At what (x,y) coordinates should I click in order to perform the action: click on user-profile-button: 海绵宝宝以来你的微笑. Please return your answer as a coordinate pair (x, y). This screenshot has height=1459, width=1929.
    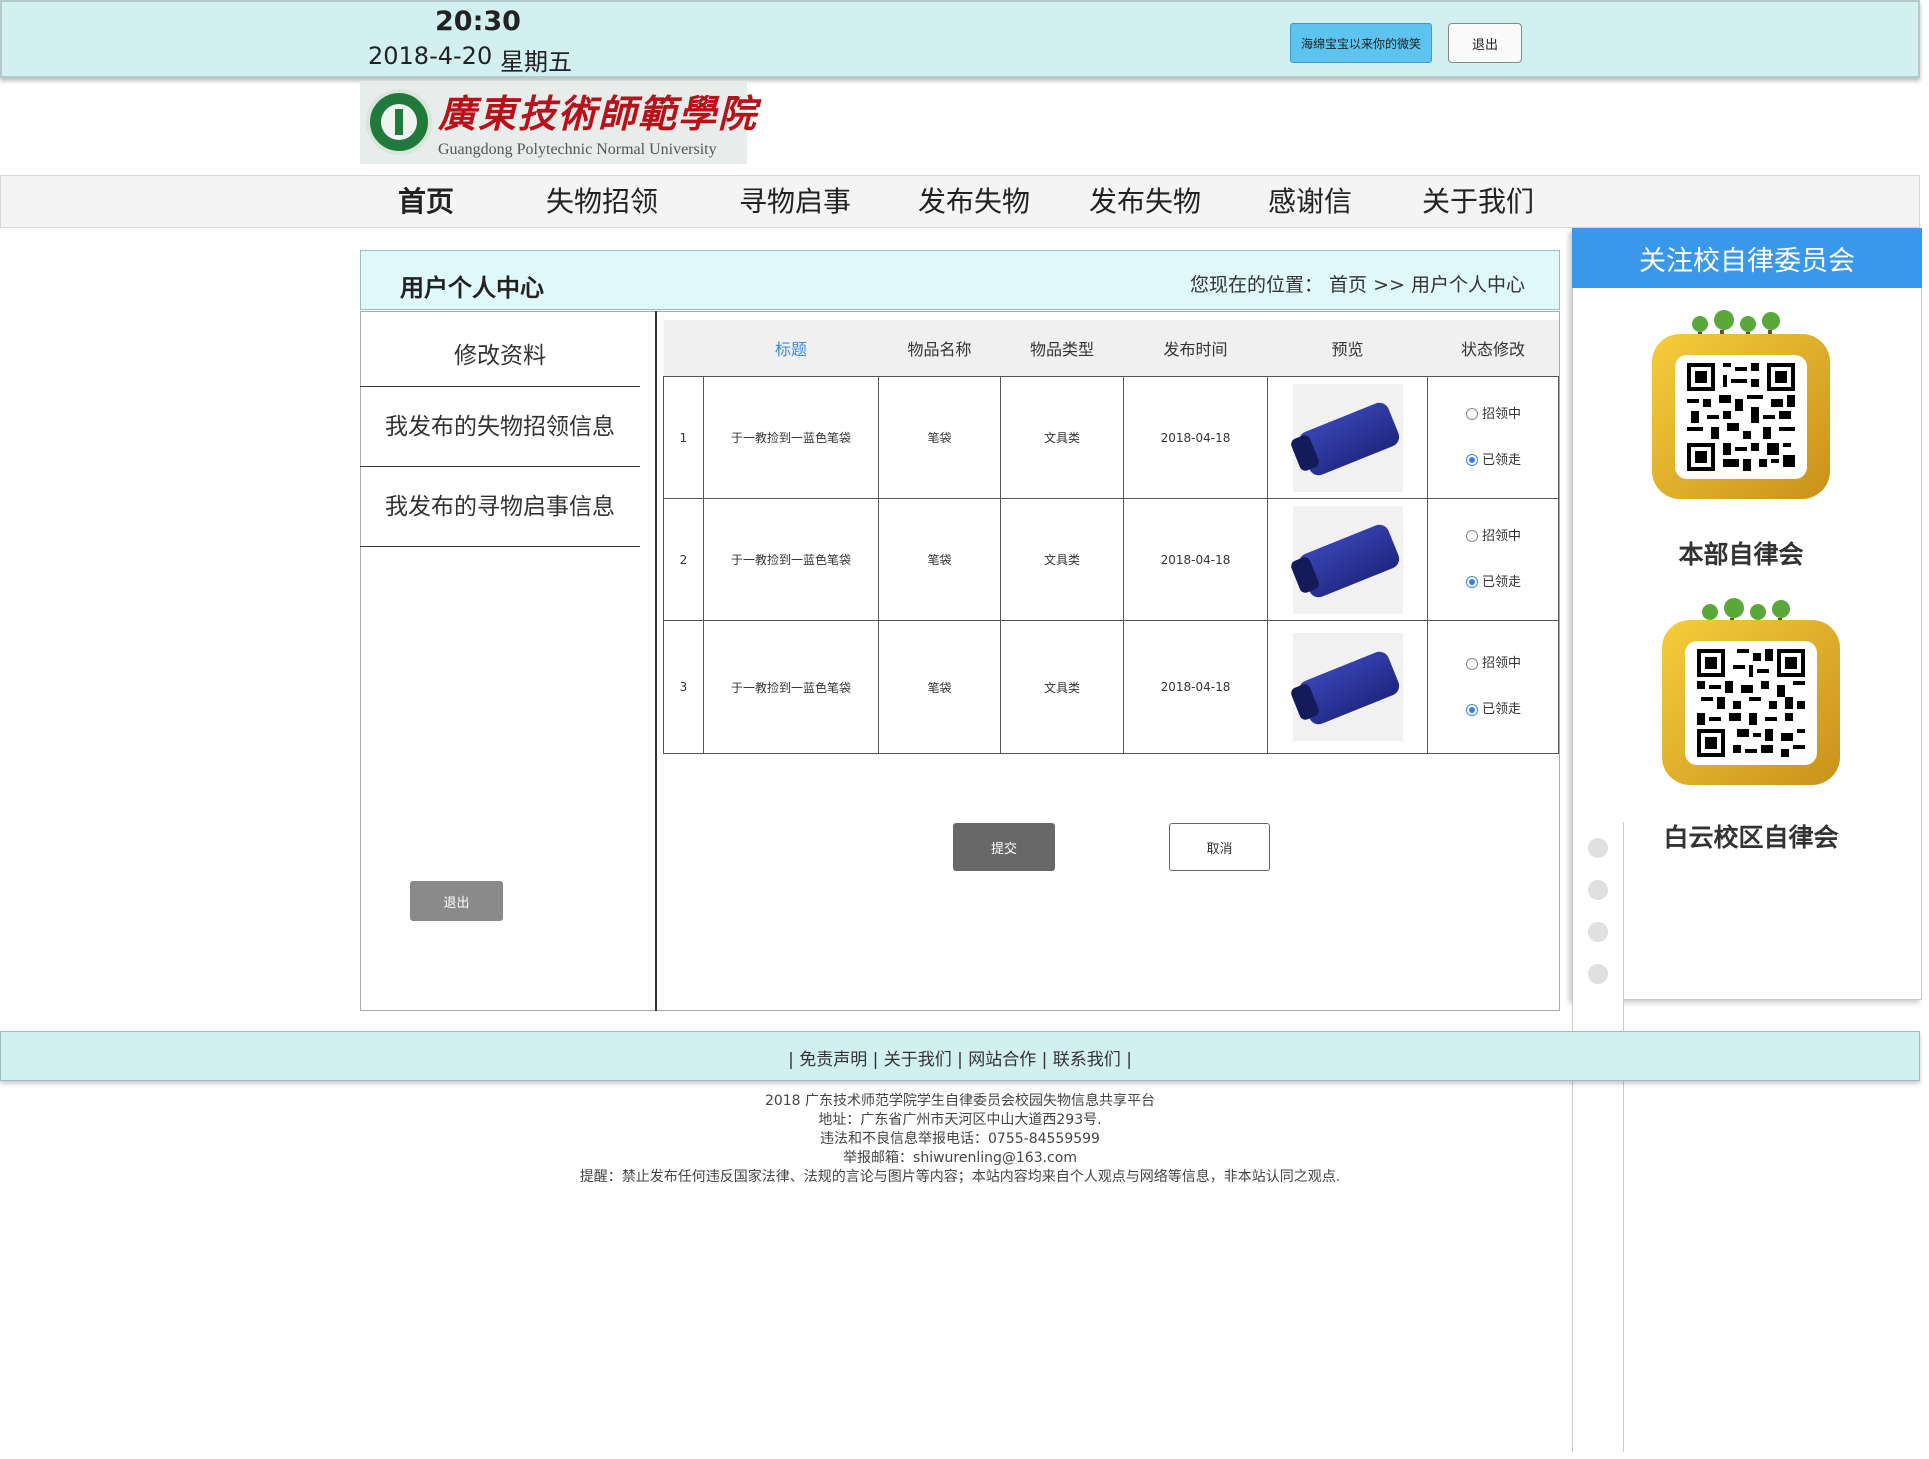
    Looking at the image, I should click on (1361, 43).